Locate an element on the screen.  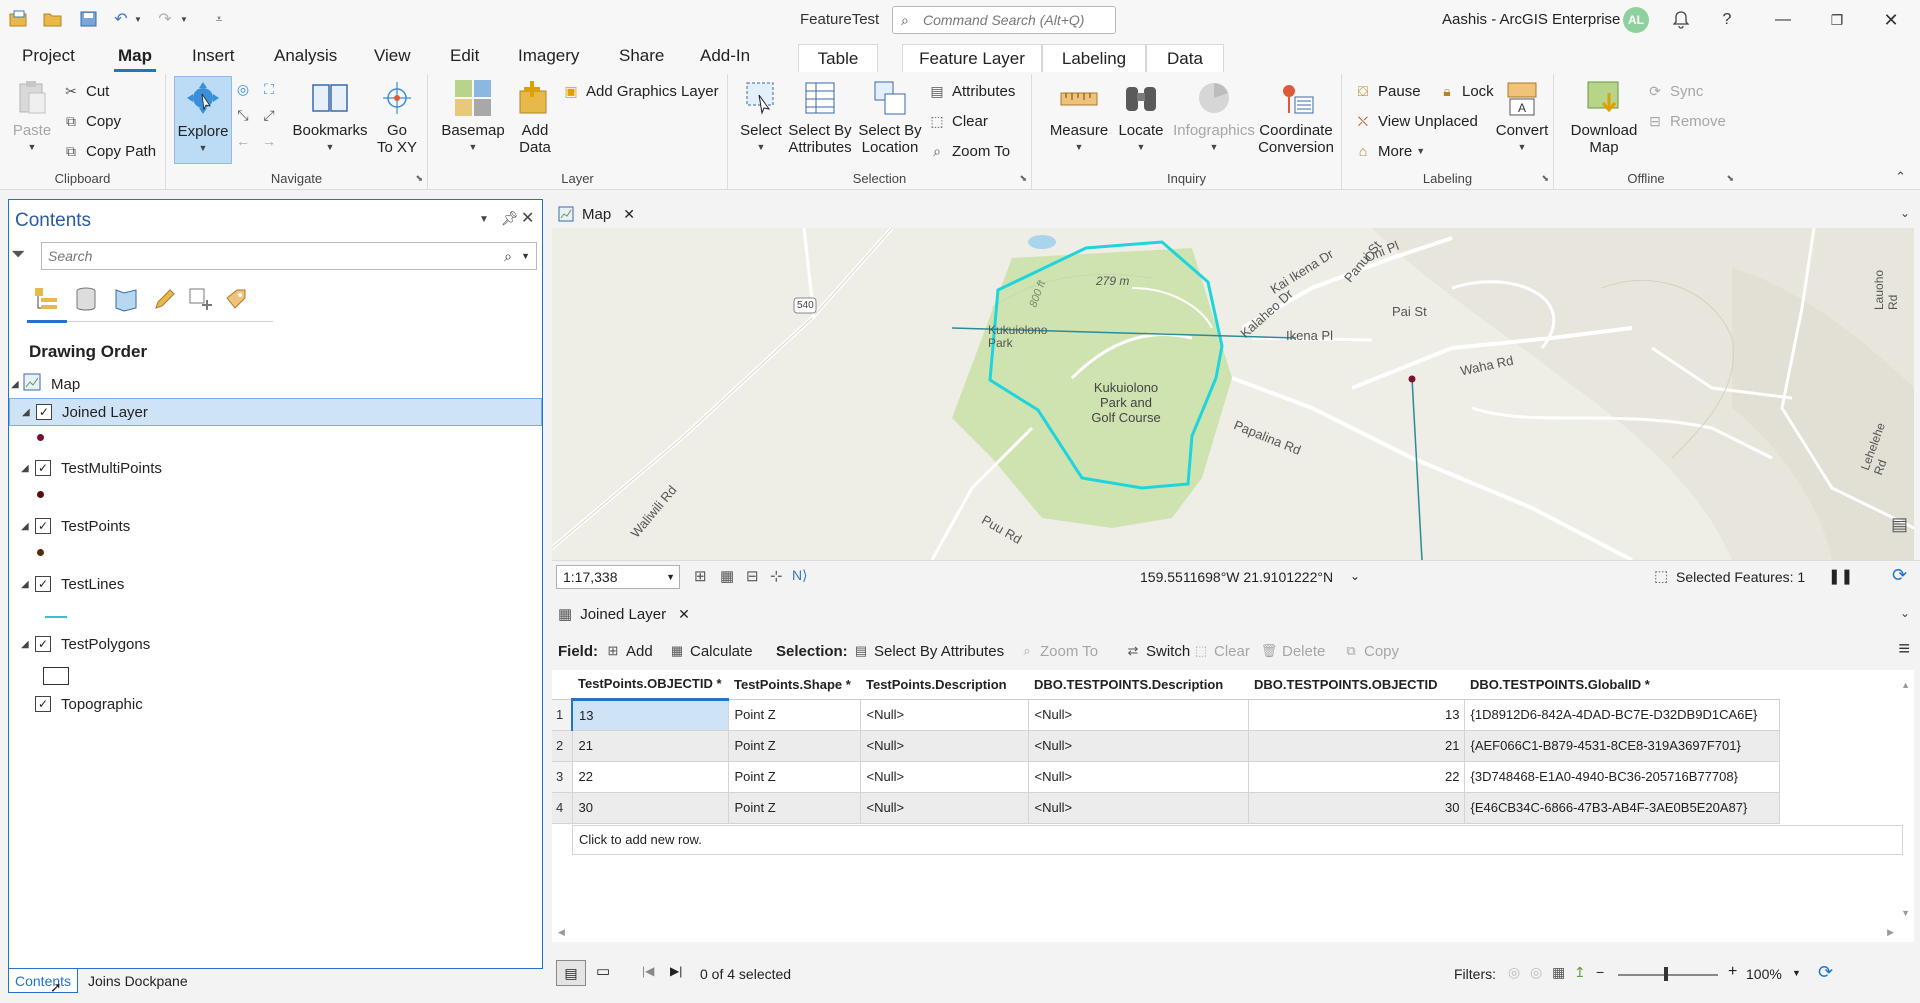
tab-data: Data is located at coordinates (1185, 58).